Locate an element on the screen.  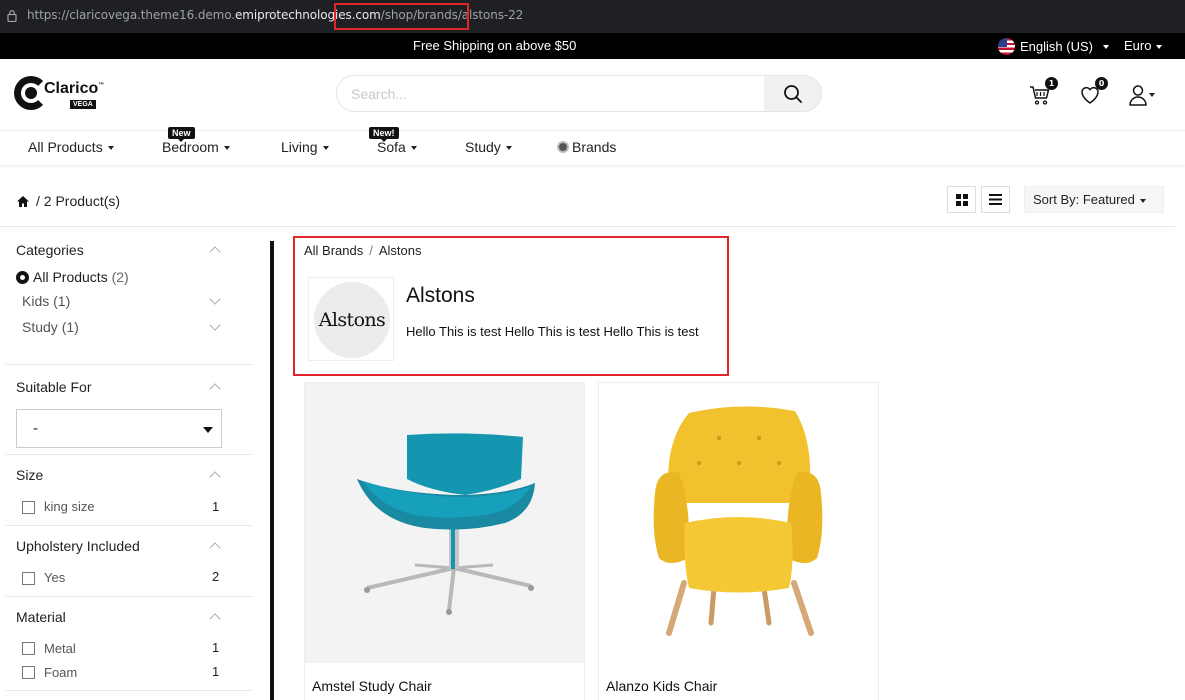
cart-count-badge: 1 is located at coordinates (1051, 83).